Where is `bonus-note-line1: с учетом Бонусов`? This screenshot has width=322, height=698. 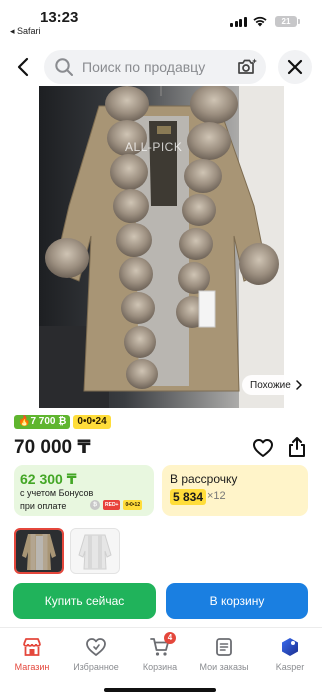
bonus-note-line1: с учетом Бонусов is located at coordinates (57, 493).